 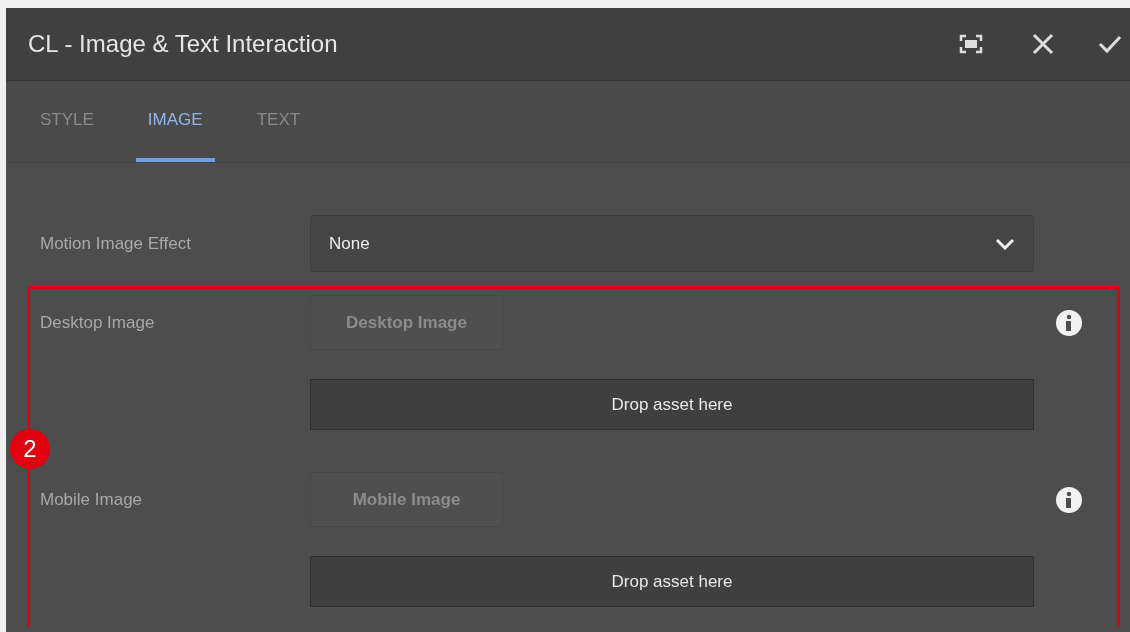 I want to click on field-label: Desktop Image, so click(x=98, y=322).